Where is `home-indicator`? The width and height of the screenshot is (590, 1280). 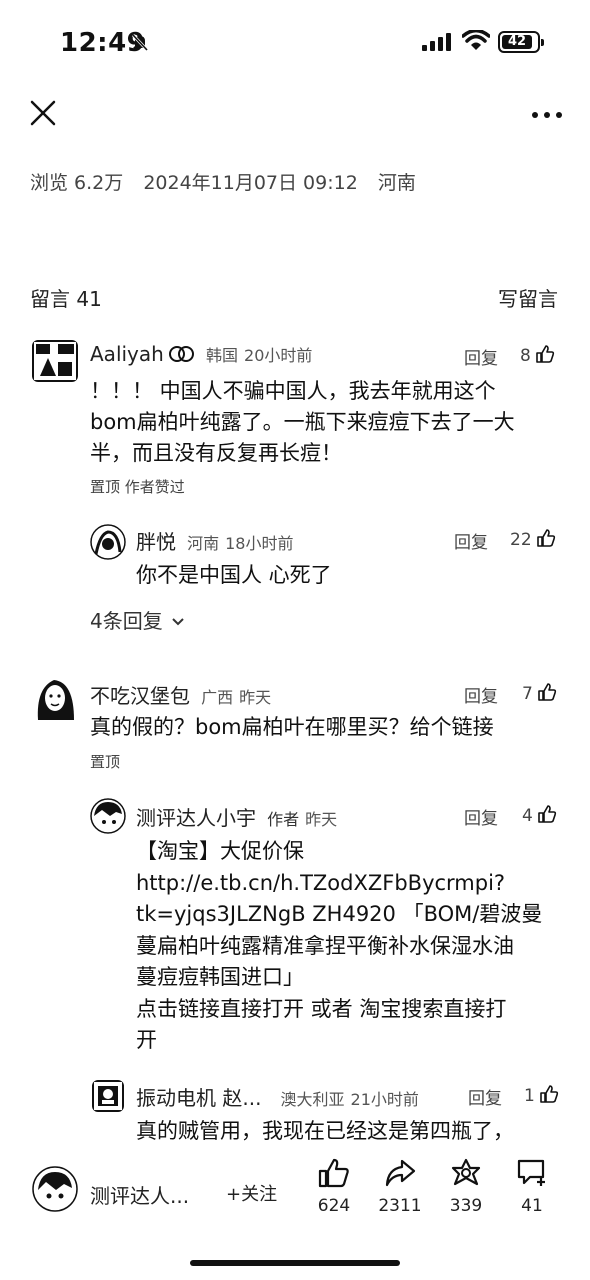
home-indicator is located at coordinates (295, 1263).